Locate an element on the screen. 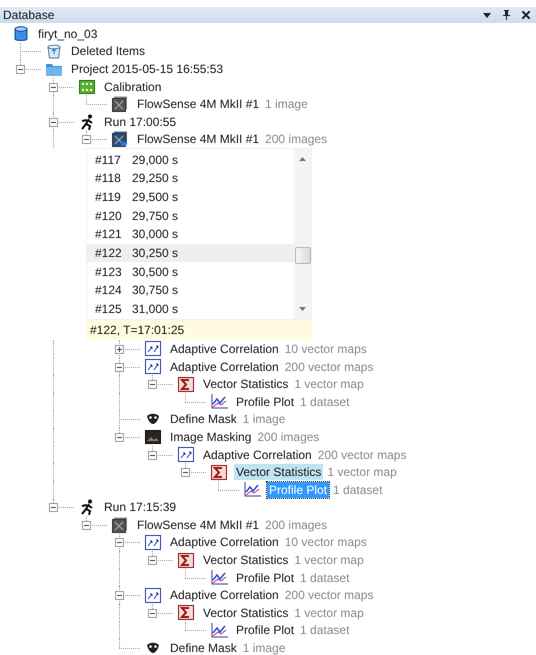 Image resolution: width=536 pixels, height=655 pixels. close-icon is located at coordinates (526, 15).